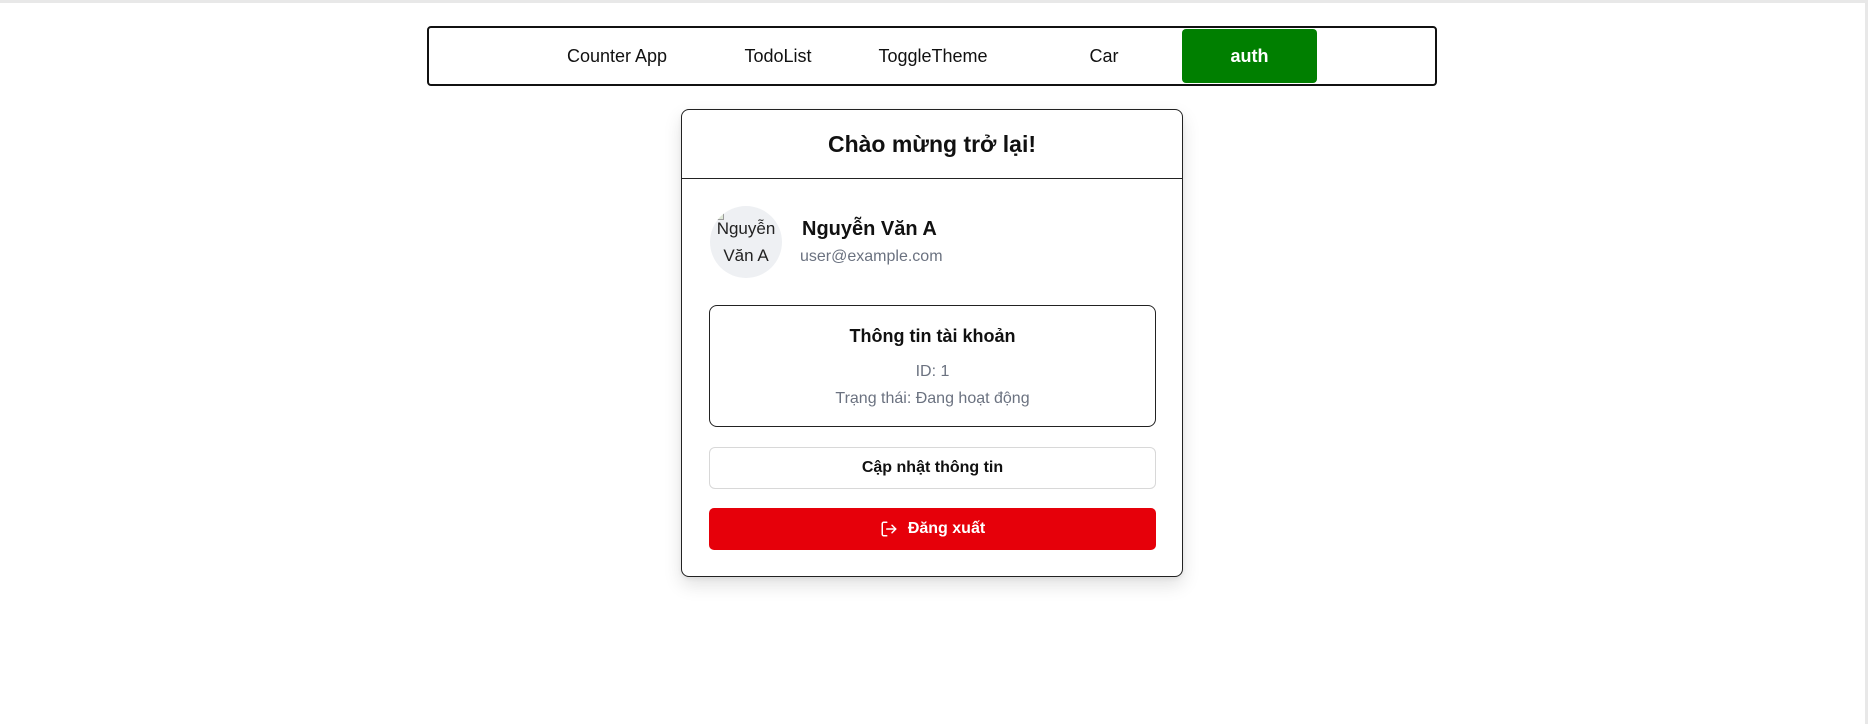  Describe the element at coordinates (746, 242) in the screenshot. I see `avatar: Nguyễn Văn A` at that location.